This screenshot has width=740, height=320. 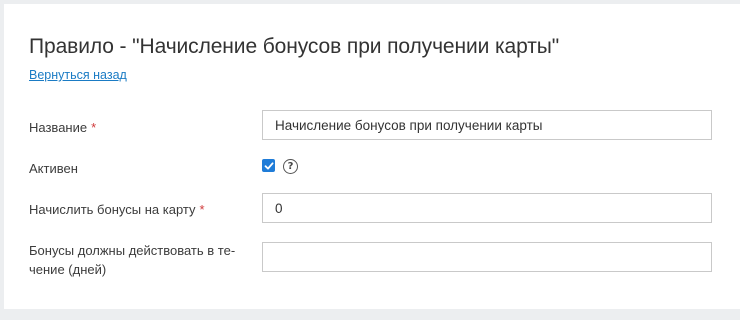 What do you see at coordinates (290, 166) in the screenshot?
I see `question-circle-icon: ?` at bounding box center [290, 166].